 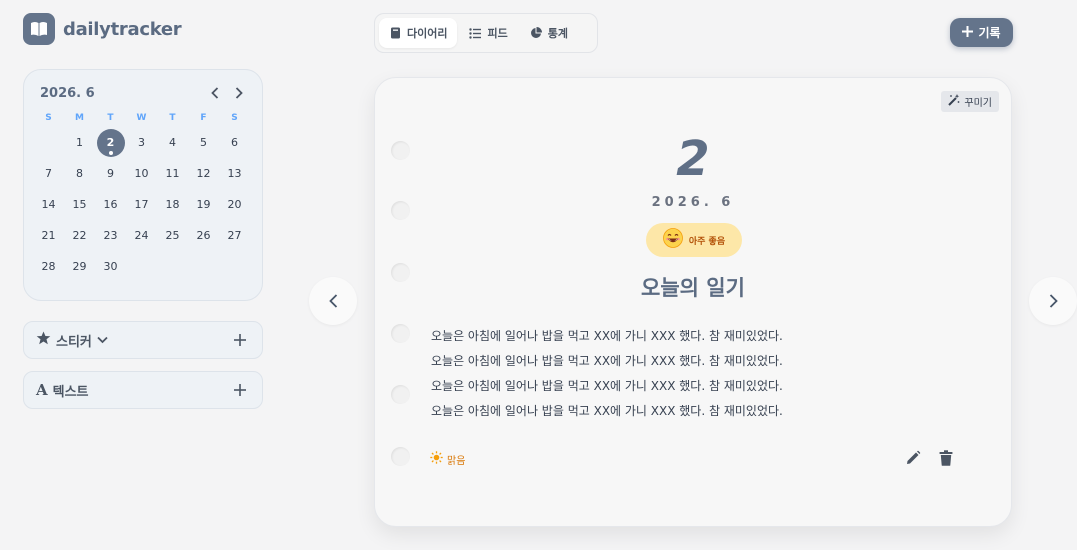 I want to click on mood-label: 아주 좋음, so click(x=707, y=241).